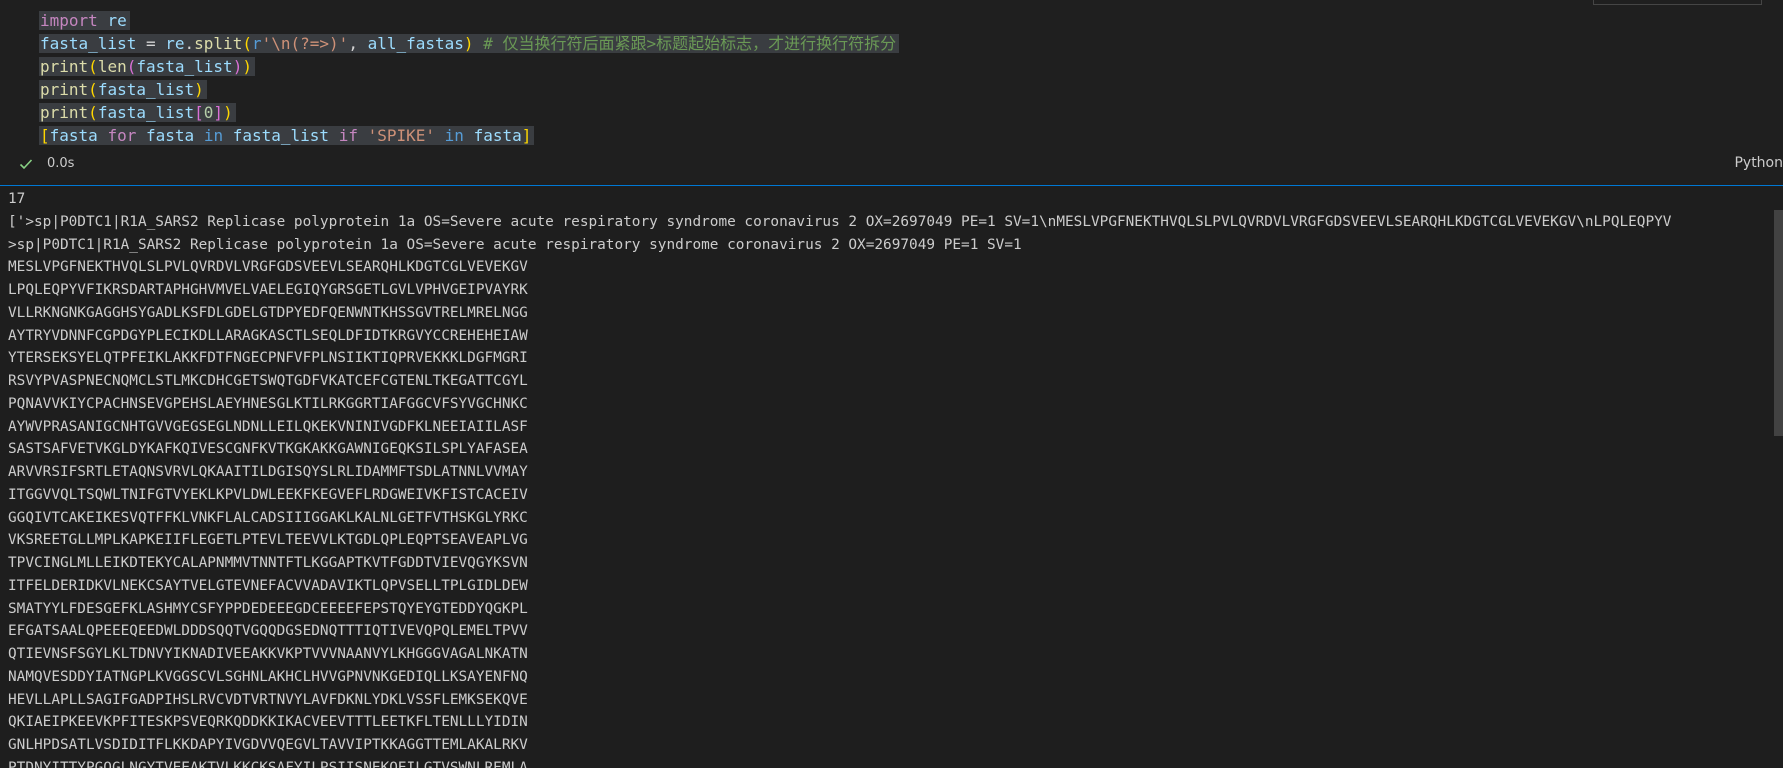  What do you see at coordinates (690, 43) in the screenshot?
I see `code-comment: # 仅当换行符后面紧跟>标题起始标志，才进行换行符拆分` at bounding box center [690, 43].